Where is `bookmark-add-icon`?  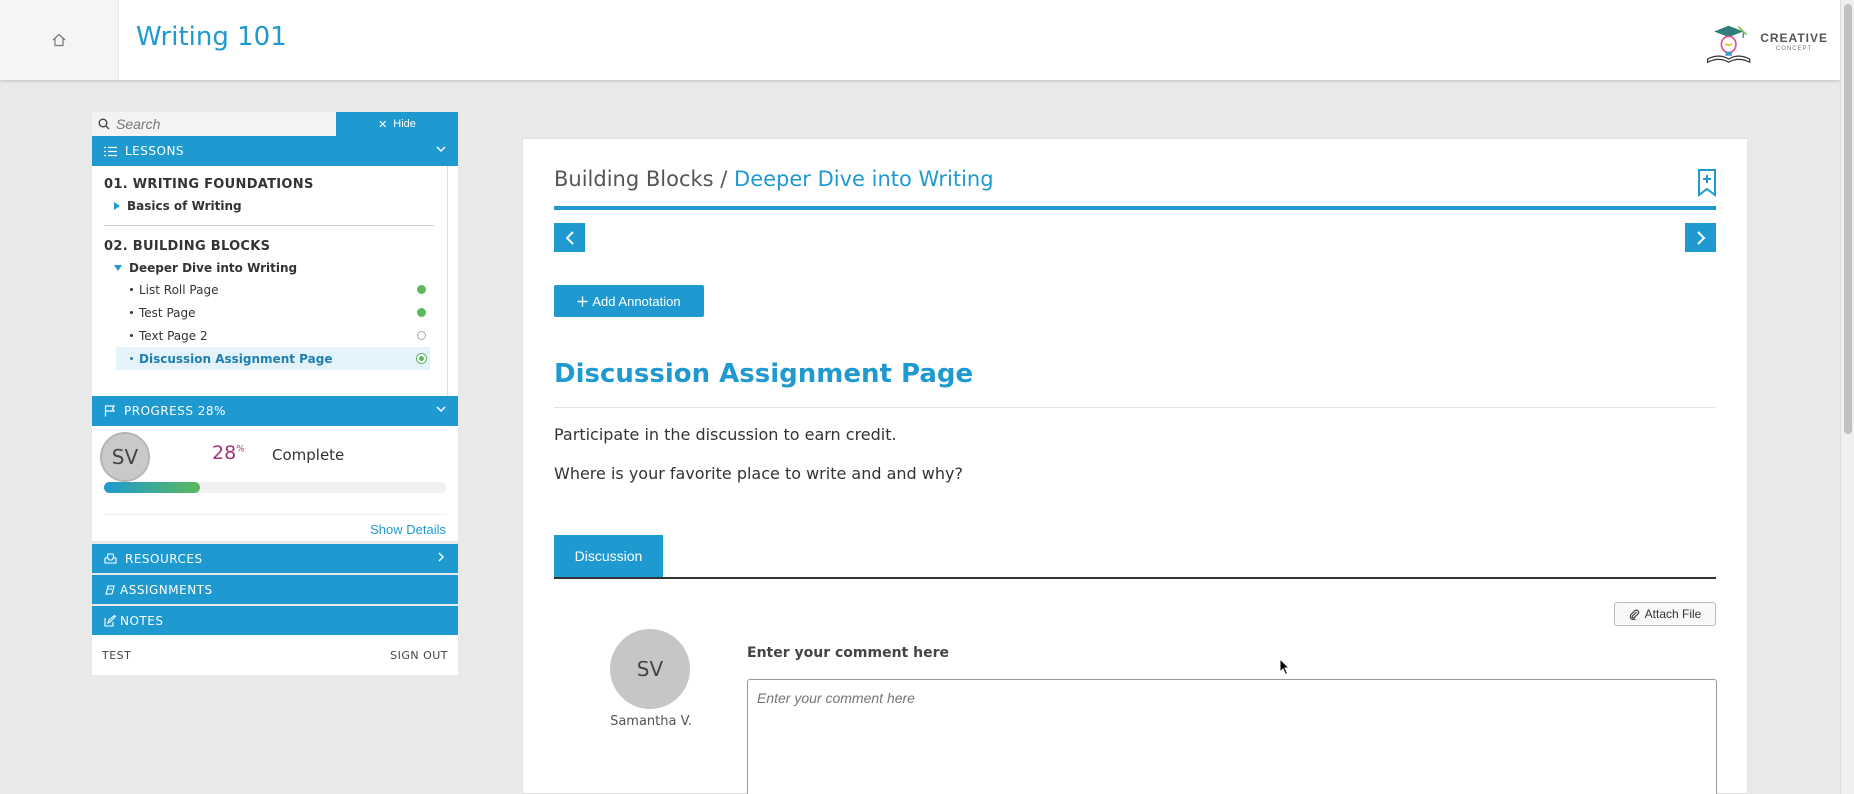 bookmark-add-icon is located at coordinates (1707, 183).